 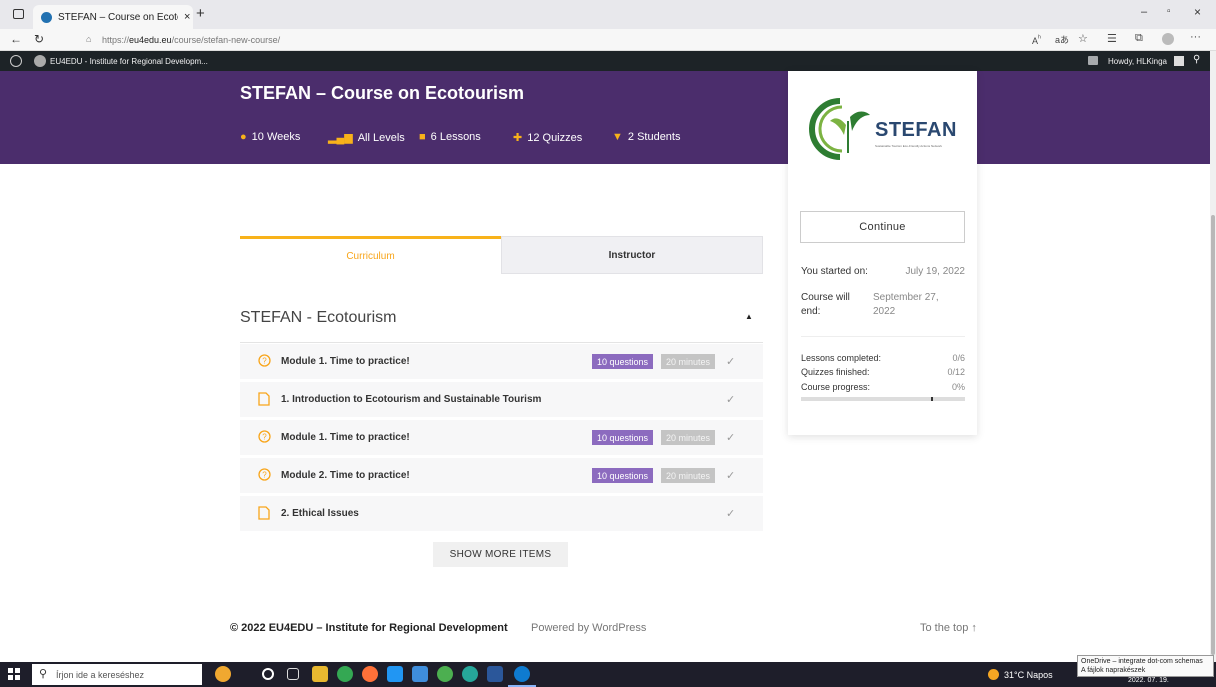 What do you see at coordinates (1197, 12) in the screenshot?
I see `close-window-icon: ×` at bounding box center [1197, 12].